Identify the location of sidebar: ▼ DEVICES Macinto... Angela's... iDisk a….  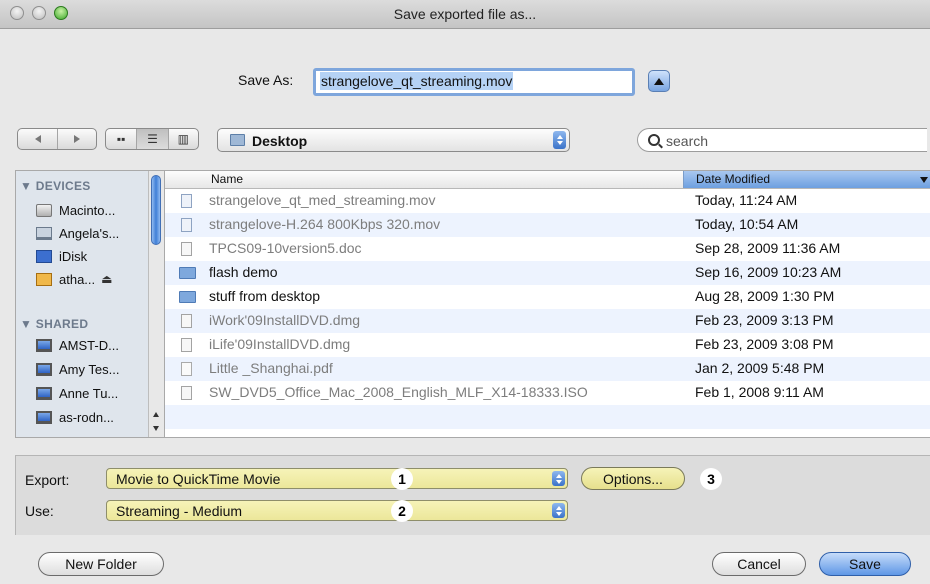
(90, 304).